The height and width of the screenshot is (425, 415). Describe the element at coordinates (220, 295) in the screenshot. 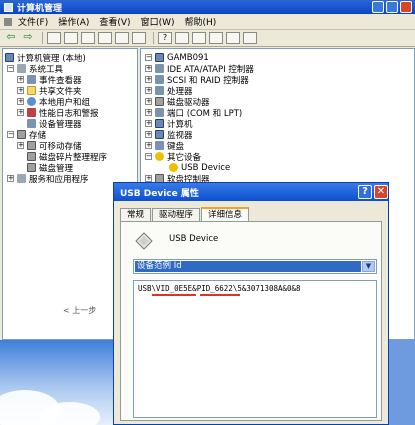

I see `pid-underline` at that location.